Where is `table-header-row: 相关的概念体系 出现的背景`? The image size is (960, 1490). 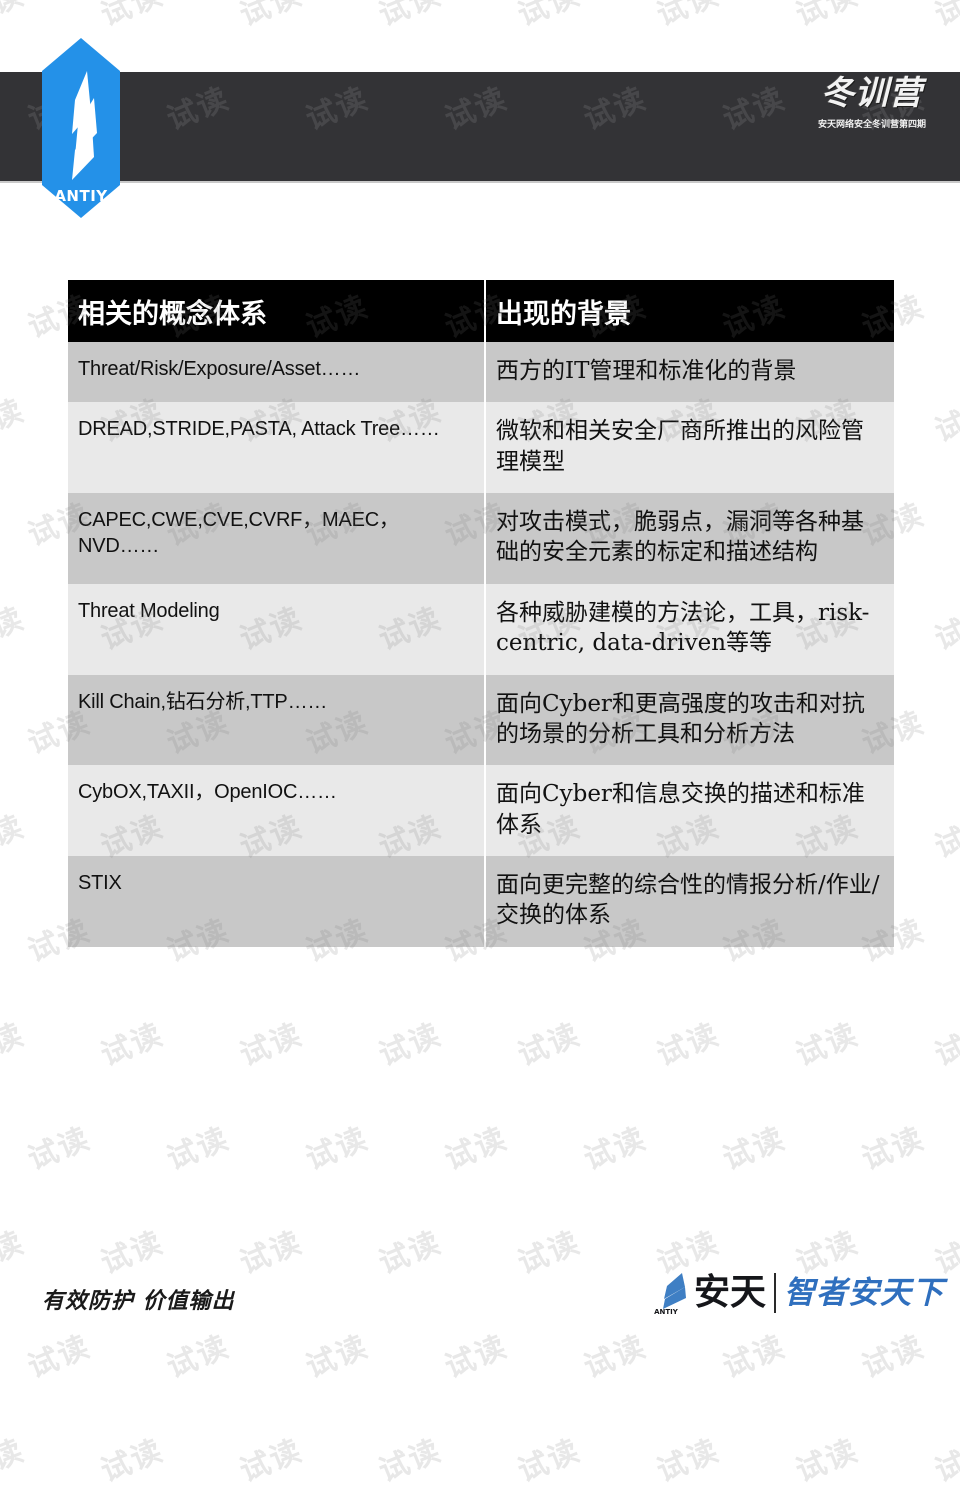 table-header-row: 相关的概念体系 出现的背景 is located at coordinates (481, 311).